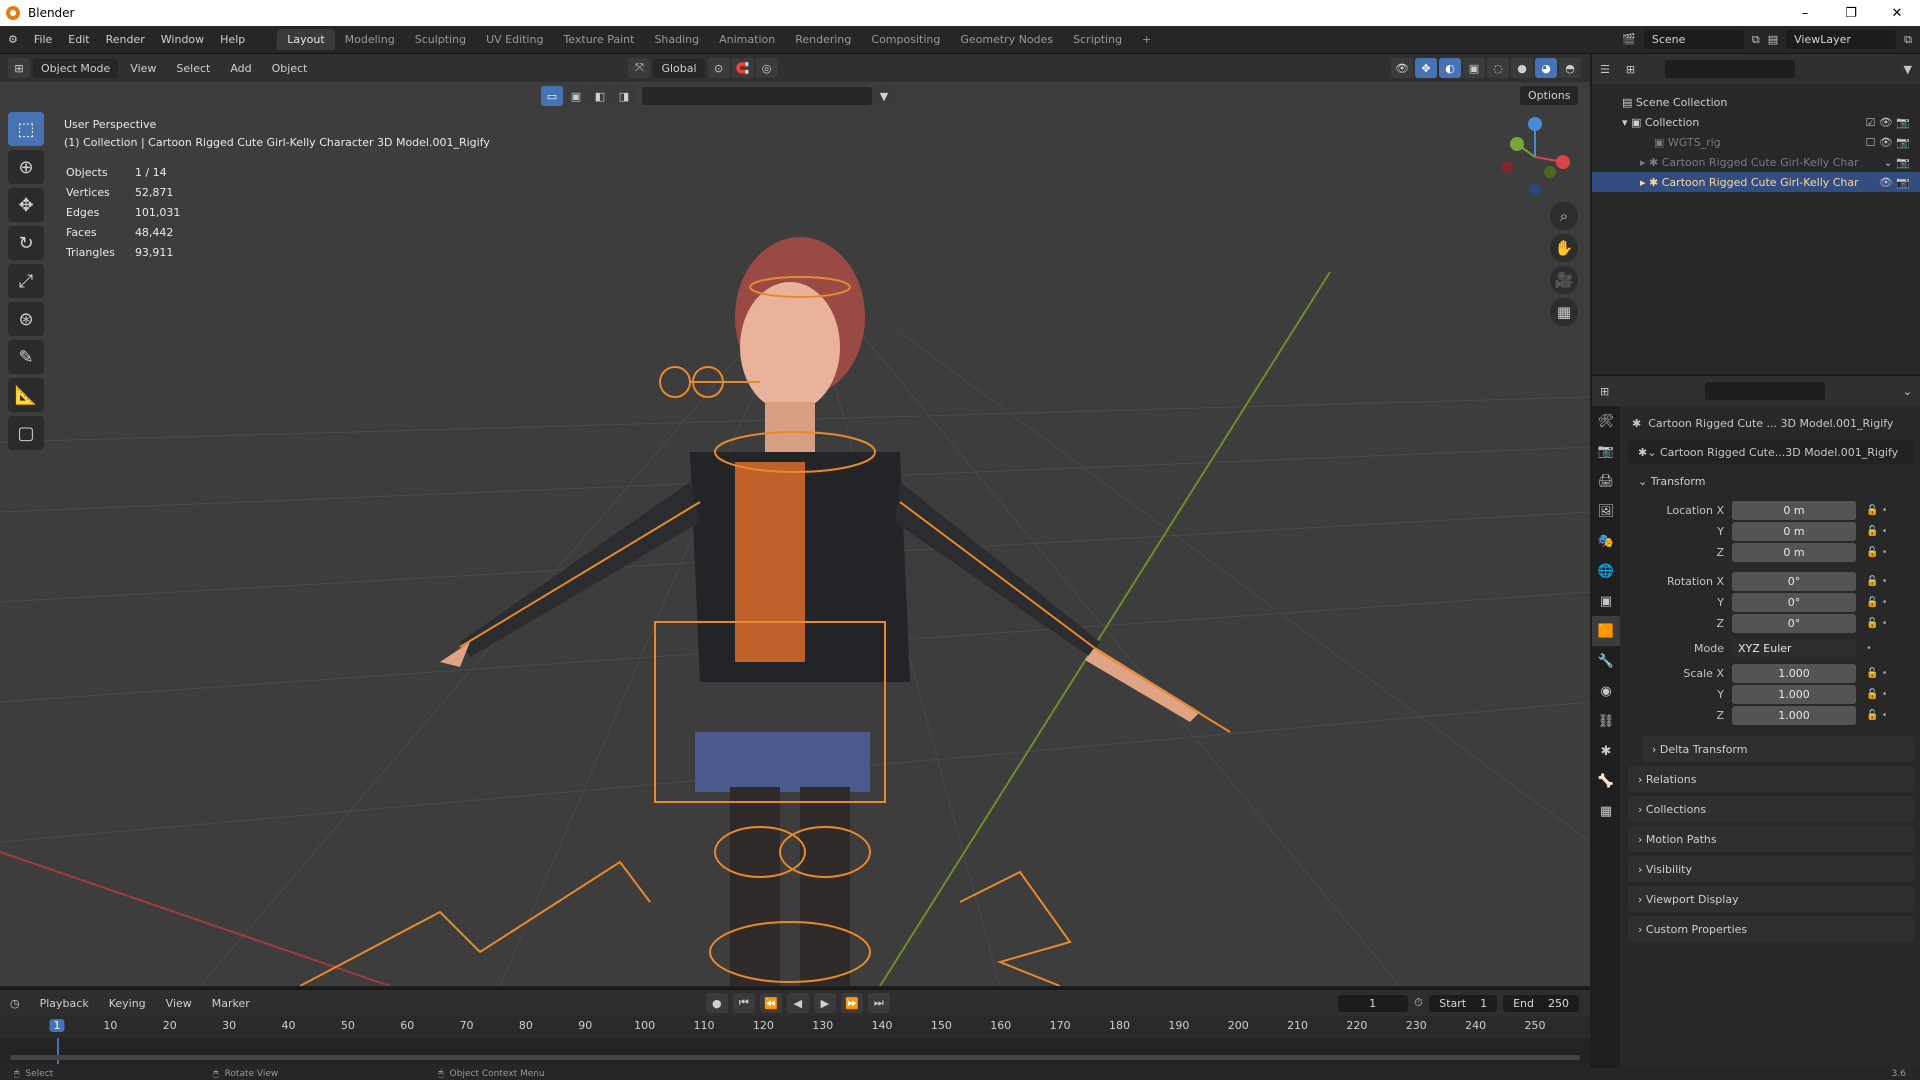  I want to click on filter-icon: ▼, so click(1908, 69).